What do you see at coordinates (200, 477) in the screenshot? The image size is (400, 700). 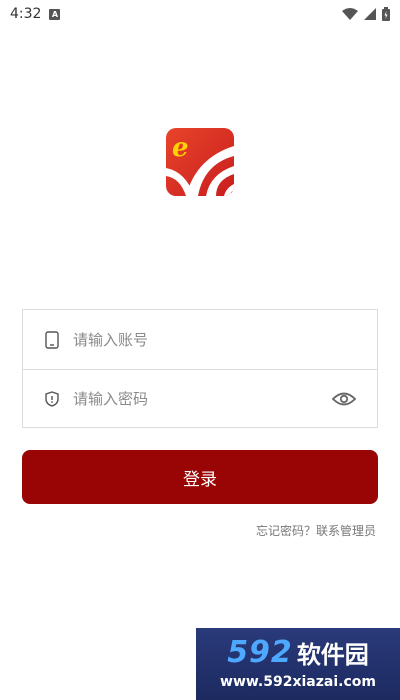 I see `login-button: 登录` at bounding box center [200, 477].